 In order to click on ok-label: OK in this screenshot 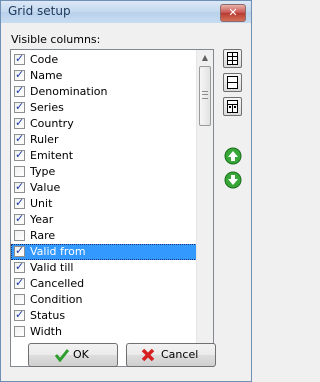, I will do `click(81, 354)`.